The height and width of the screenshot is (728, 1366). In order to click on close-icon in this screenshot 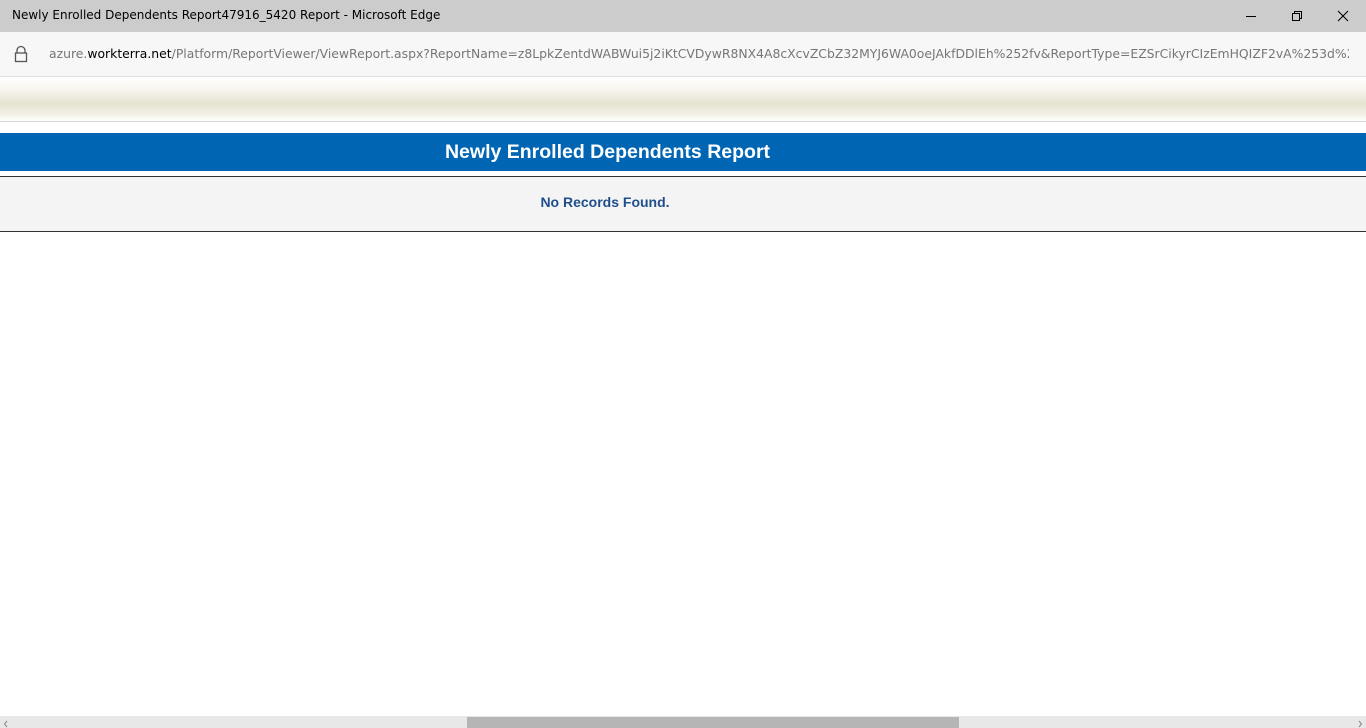, I will do `click(1343, 16)`.